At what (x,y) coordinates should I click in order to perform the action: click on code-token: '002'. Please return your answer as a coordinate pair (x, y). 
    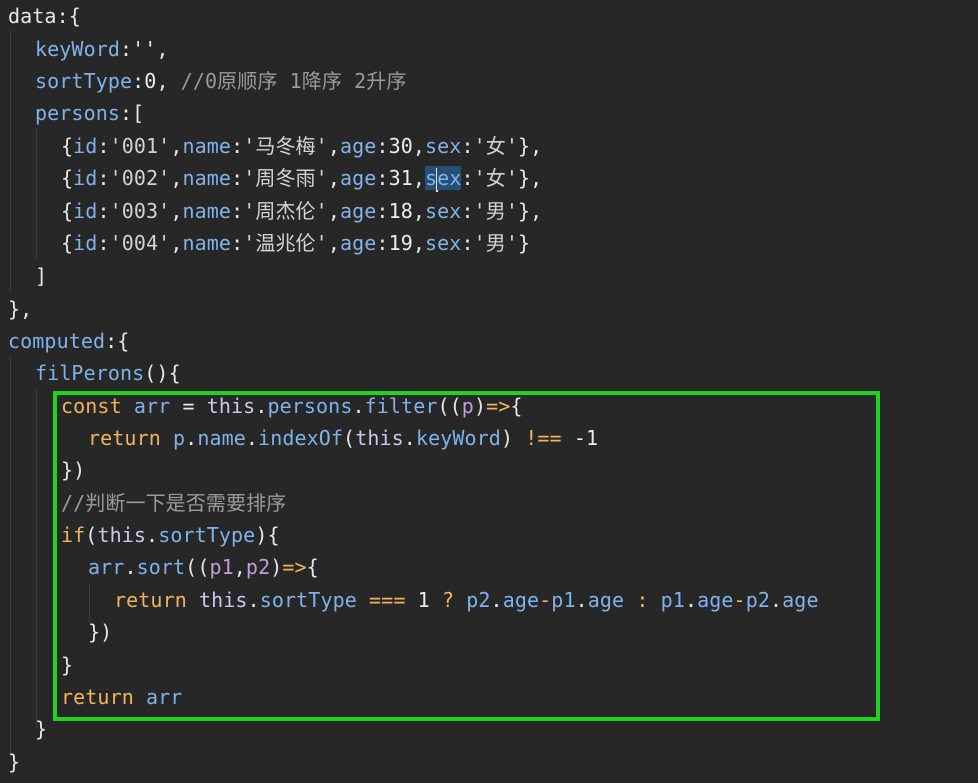
    Looking at the image, I should click on (140, 178).